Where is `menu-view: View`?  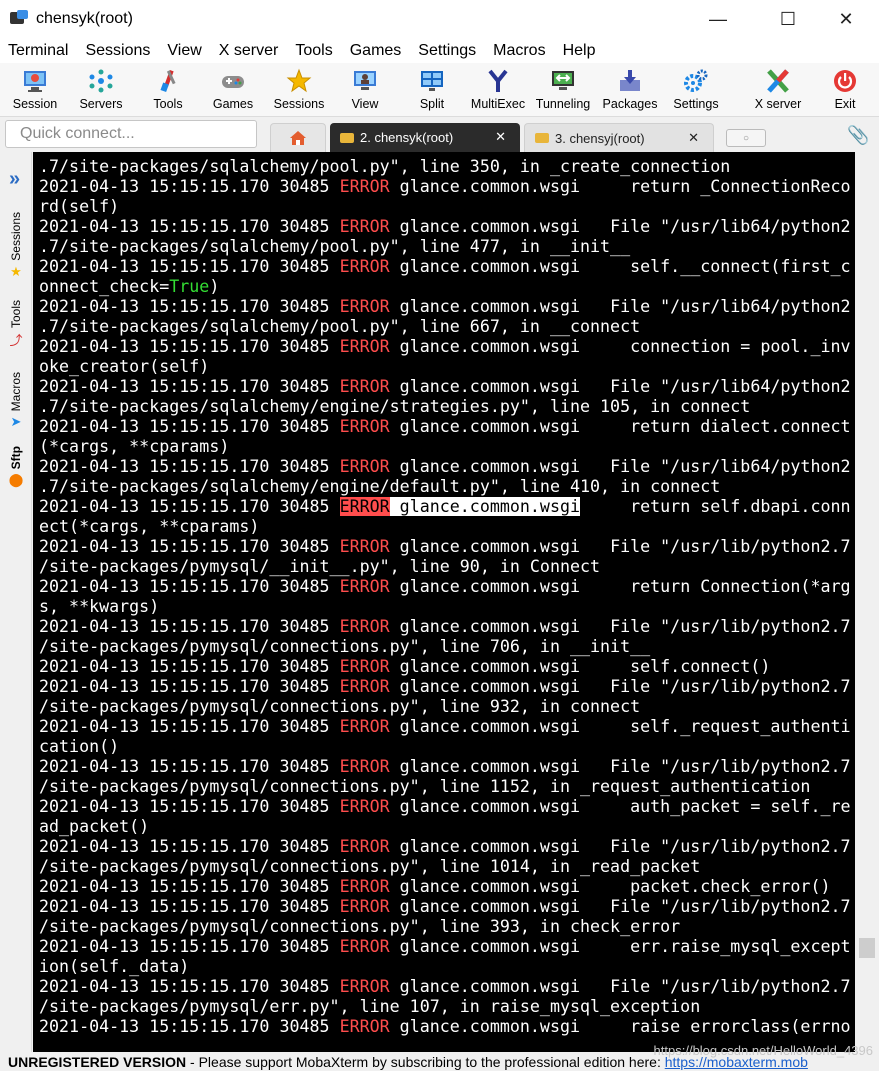
menu-view: View is located at coordinates (184, 51).